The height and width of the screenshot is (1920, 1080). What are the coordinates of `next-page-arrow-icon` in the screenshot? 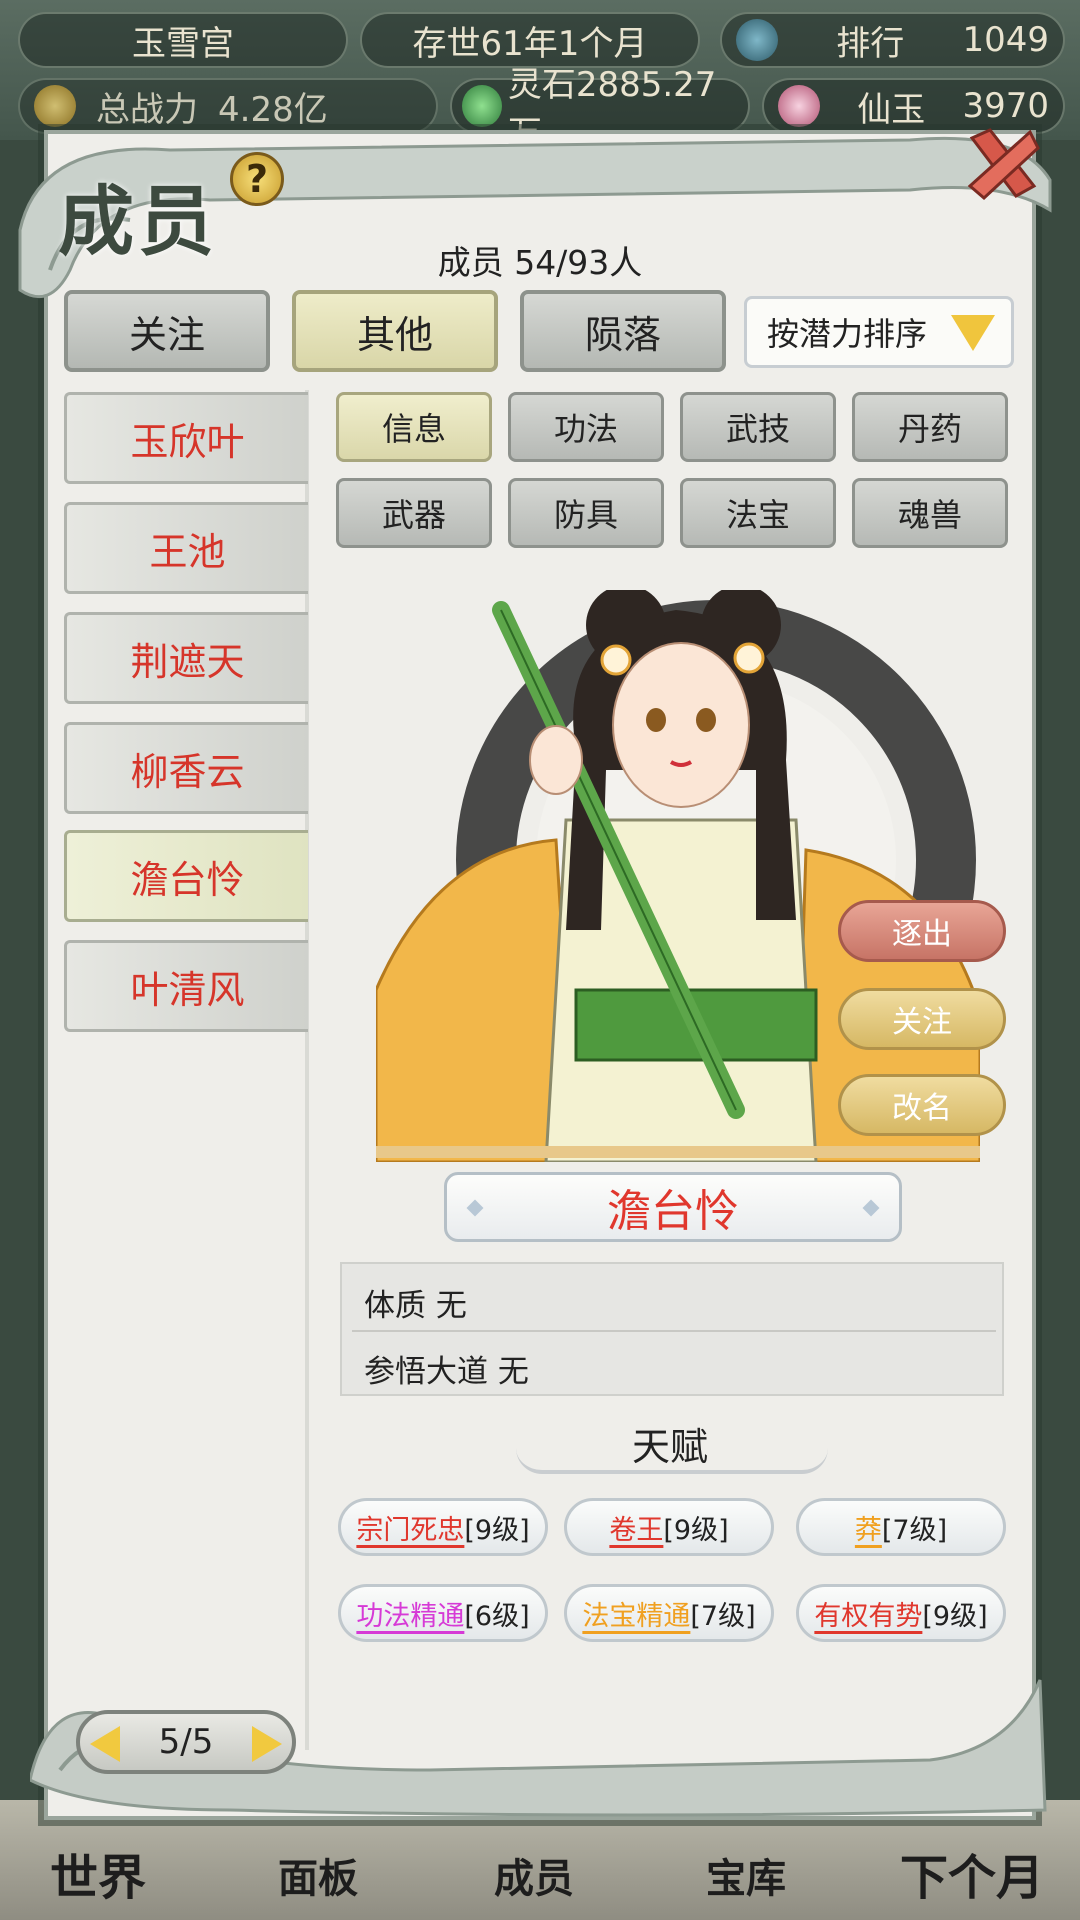 It's located at (267, 1744).